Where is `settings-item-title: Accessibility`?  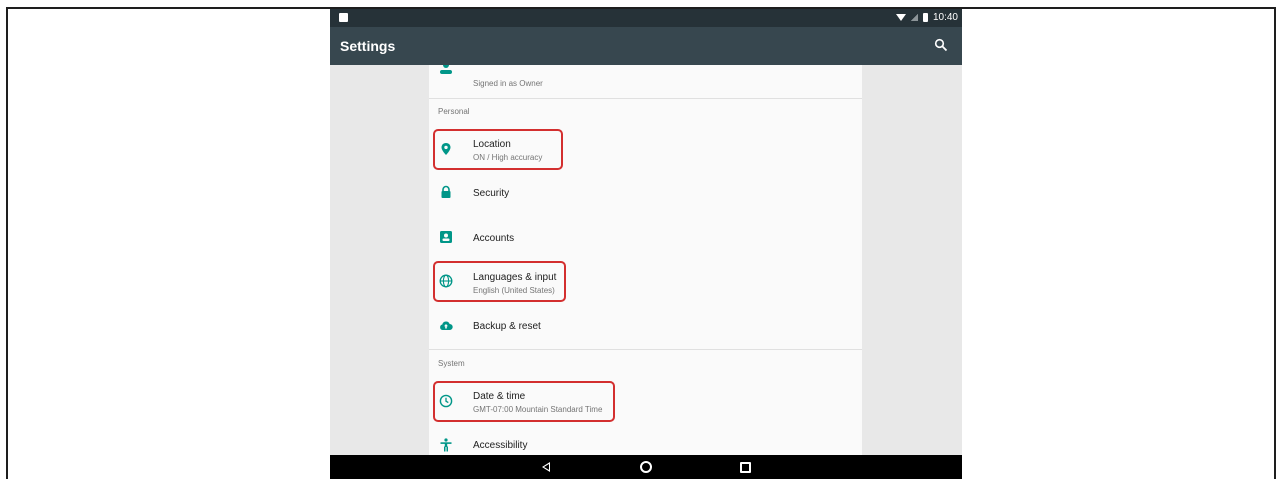
settings-item-title: Accessibility is located at coordinates (500, 445).